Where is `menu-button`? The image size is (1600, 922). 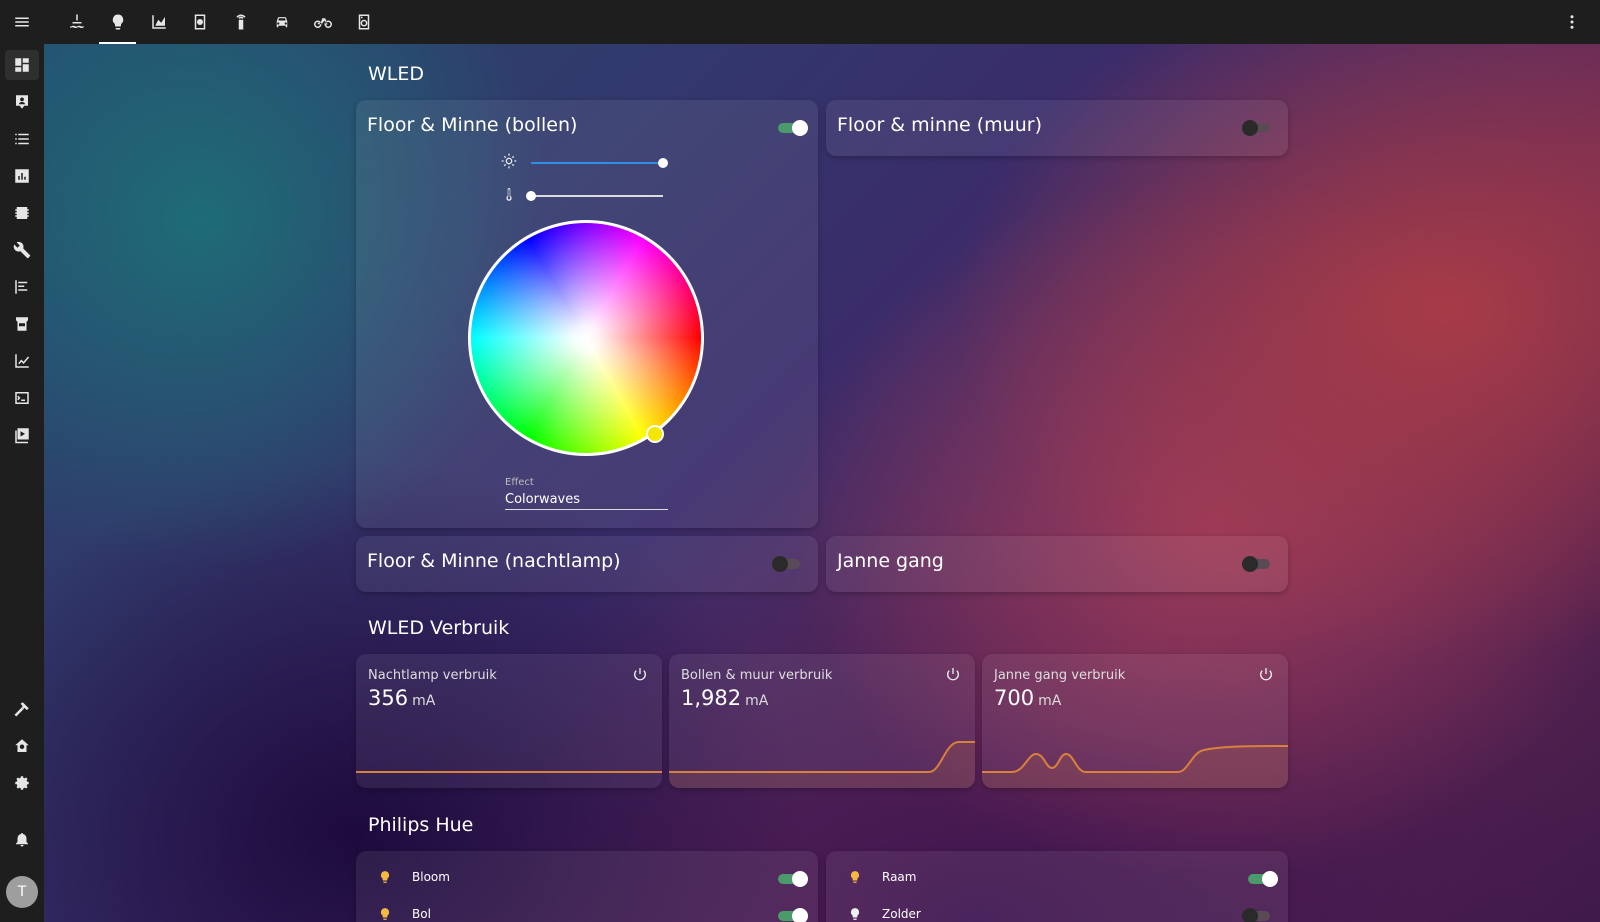 menu-button is located at coordinates (22, 22).